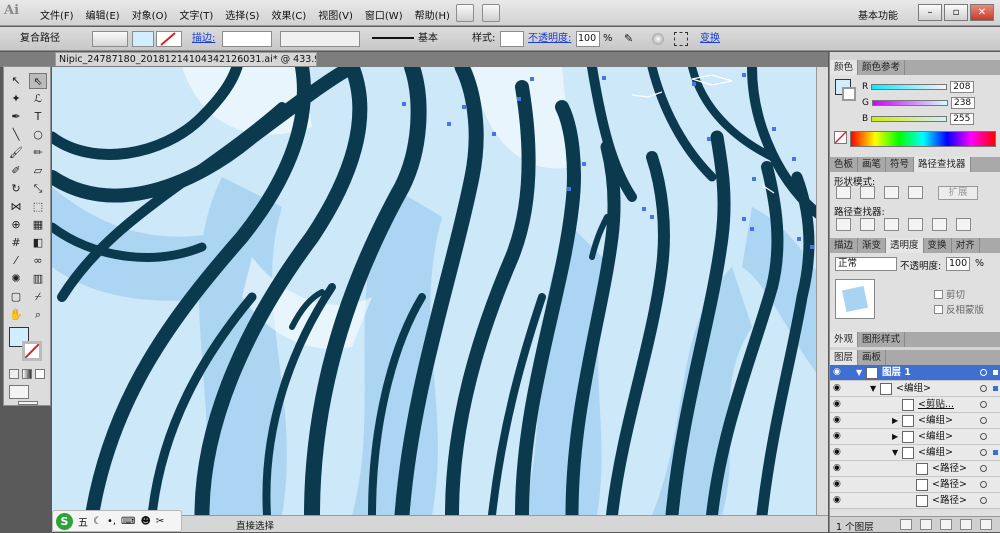 The image size is (1000, 533). I want to click on eyedropper-icon: ⁄, so click(16, 261).